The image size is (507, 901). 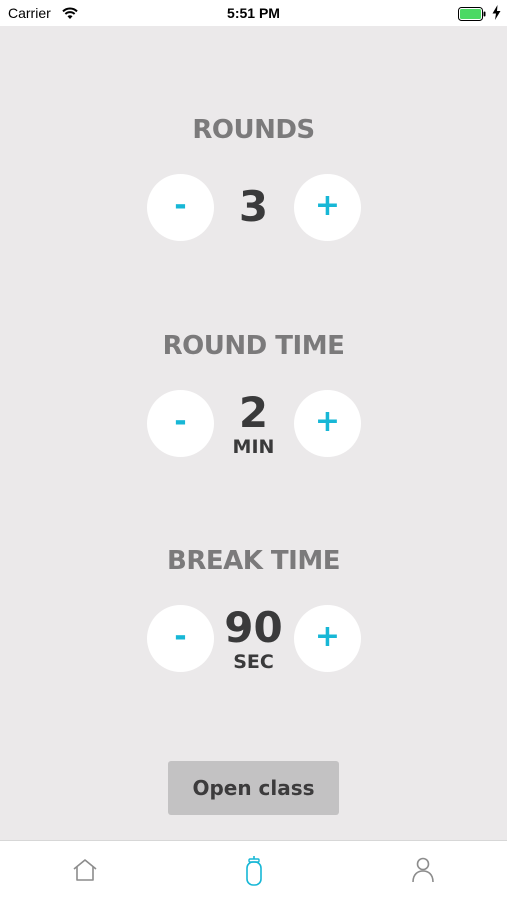 What do you see at coordinates (253, 412) in the screenshot?
I see `round-time-value: 2` at bounding box center [253, 412].